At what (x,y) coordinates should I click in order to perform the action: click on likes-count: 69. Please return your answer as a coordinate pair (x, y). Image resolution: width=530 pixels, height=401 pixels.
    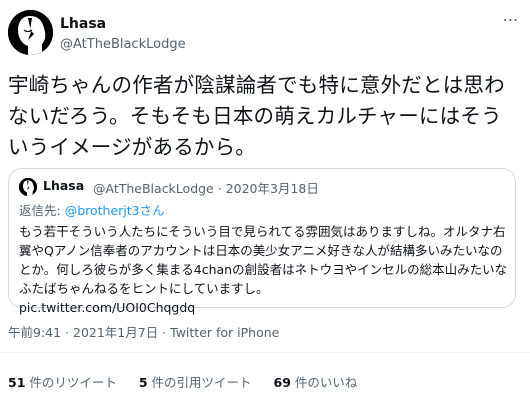
    Looking at the image, I should click on (282, 382).